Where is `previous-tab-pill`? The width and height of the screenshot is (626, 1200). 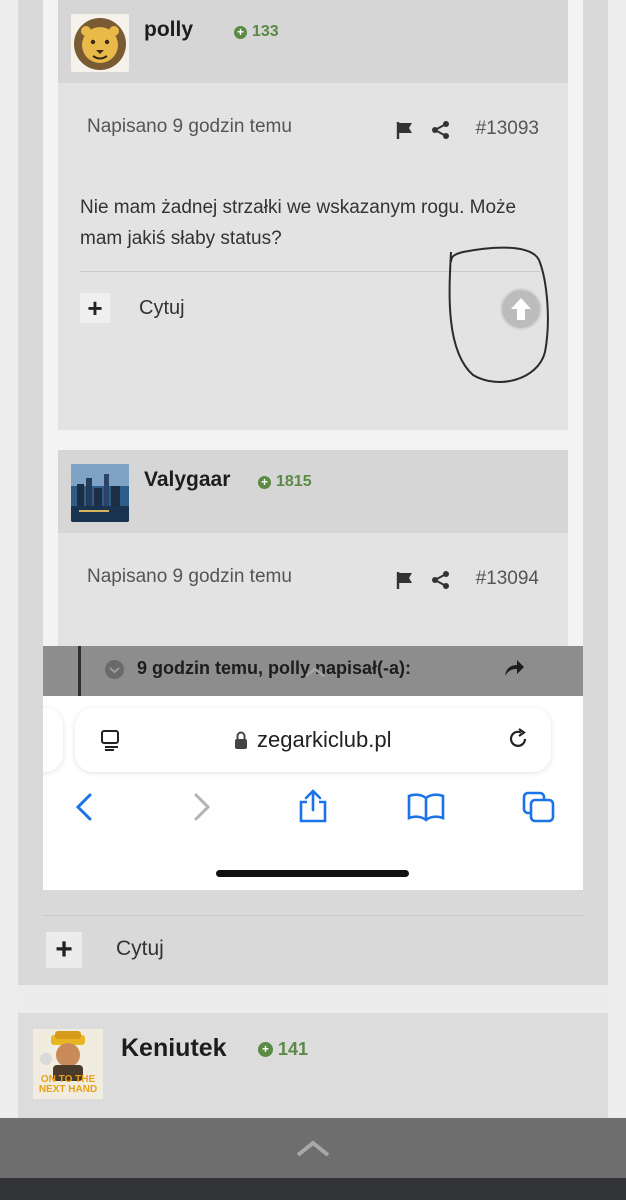 previous-tab-pill is located at coordinates (53, 740).